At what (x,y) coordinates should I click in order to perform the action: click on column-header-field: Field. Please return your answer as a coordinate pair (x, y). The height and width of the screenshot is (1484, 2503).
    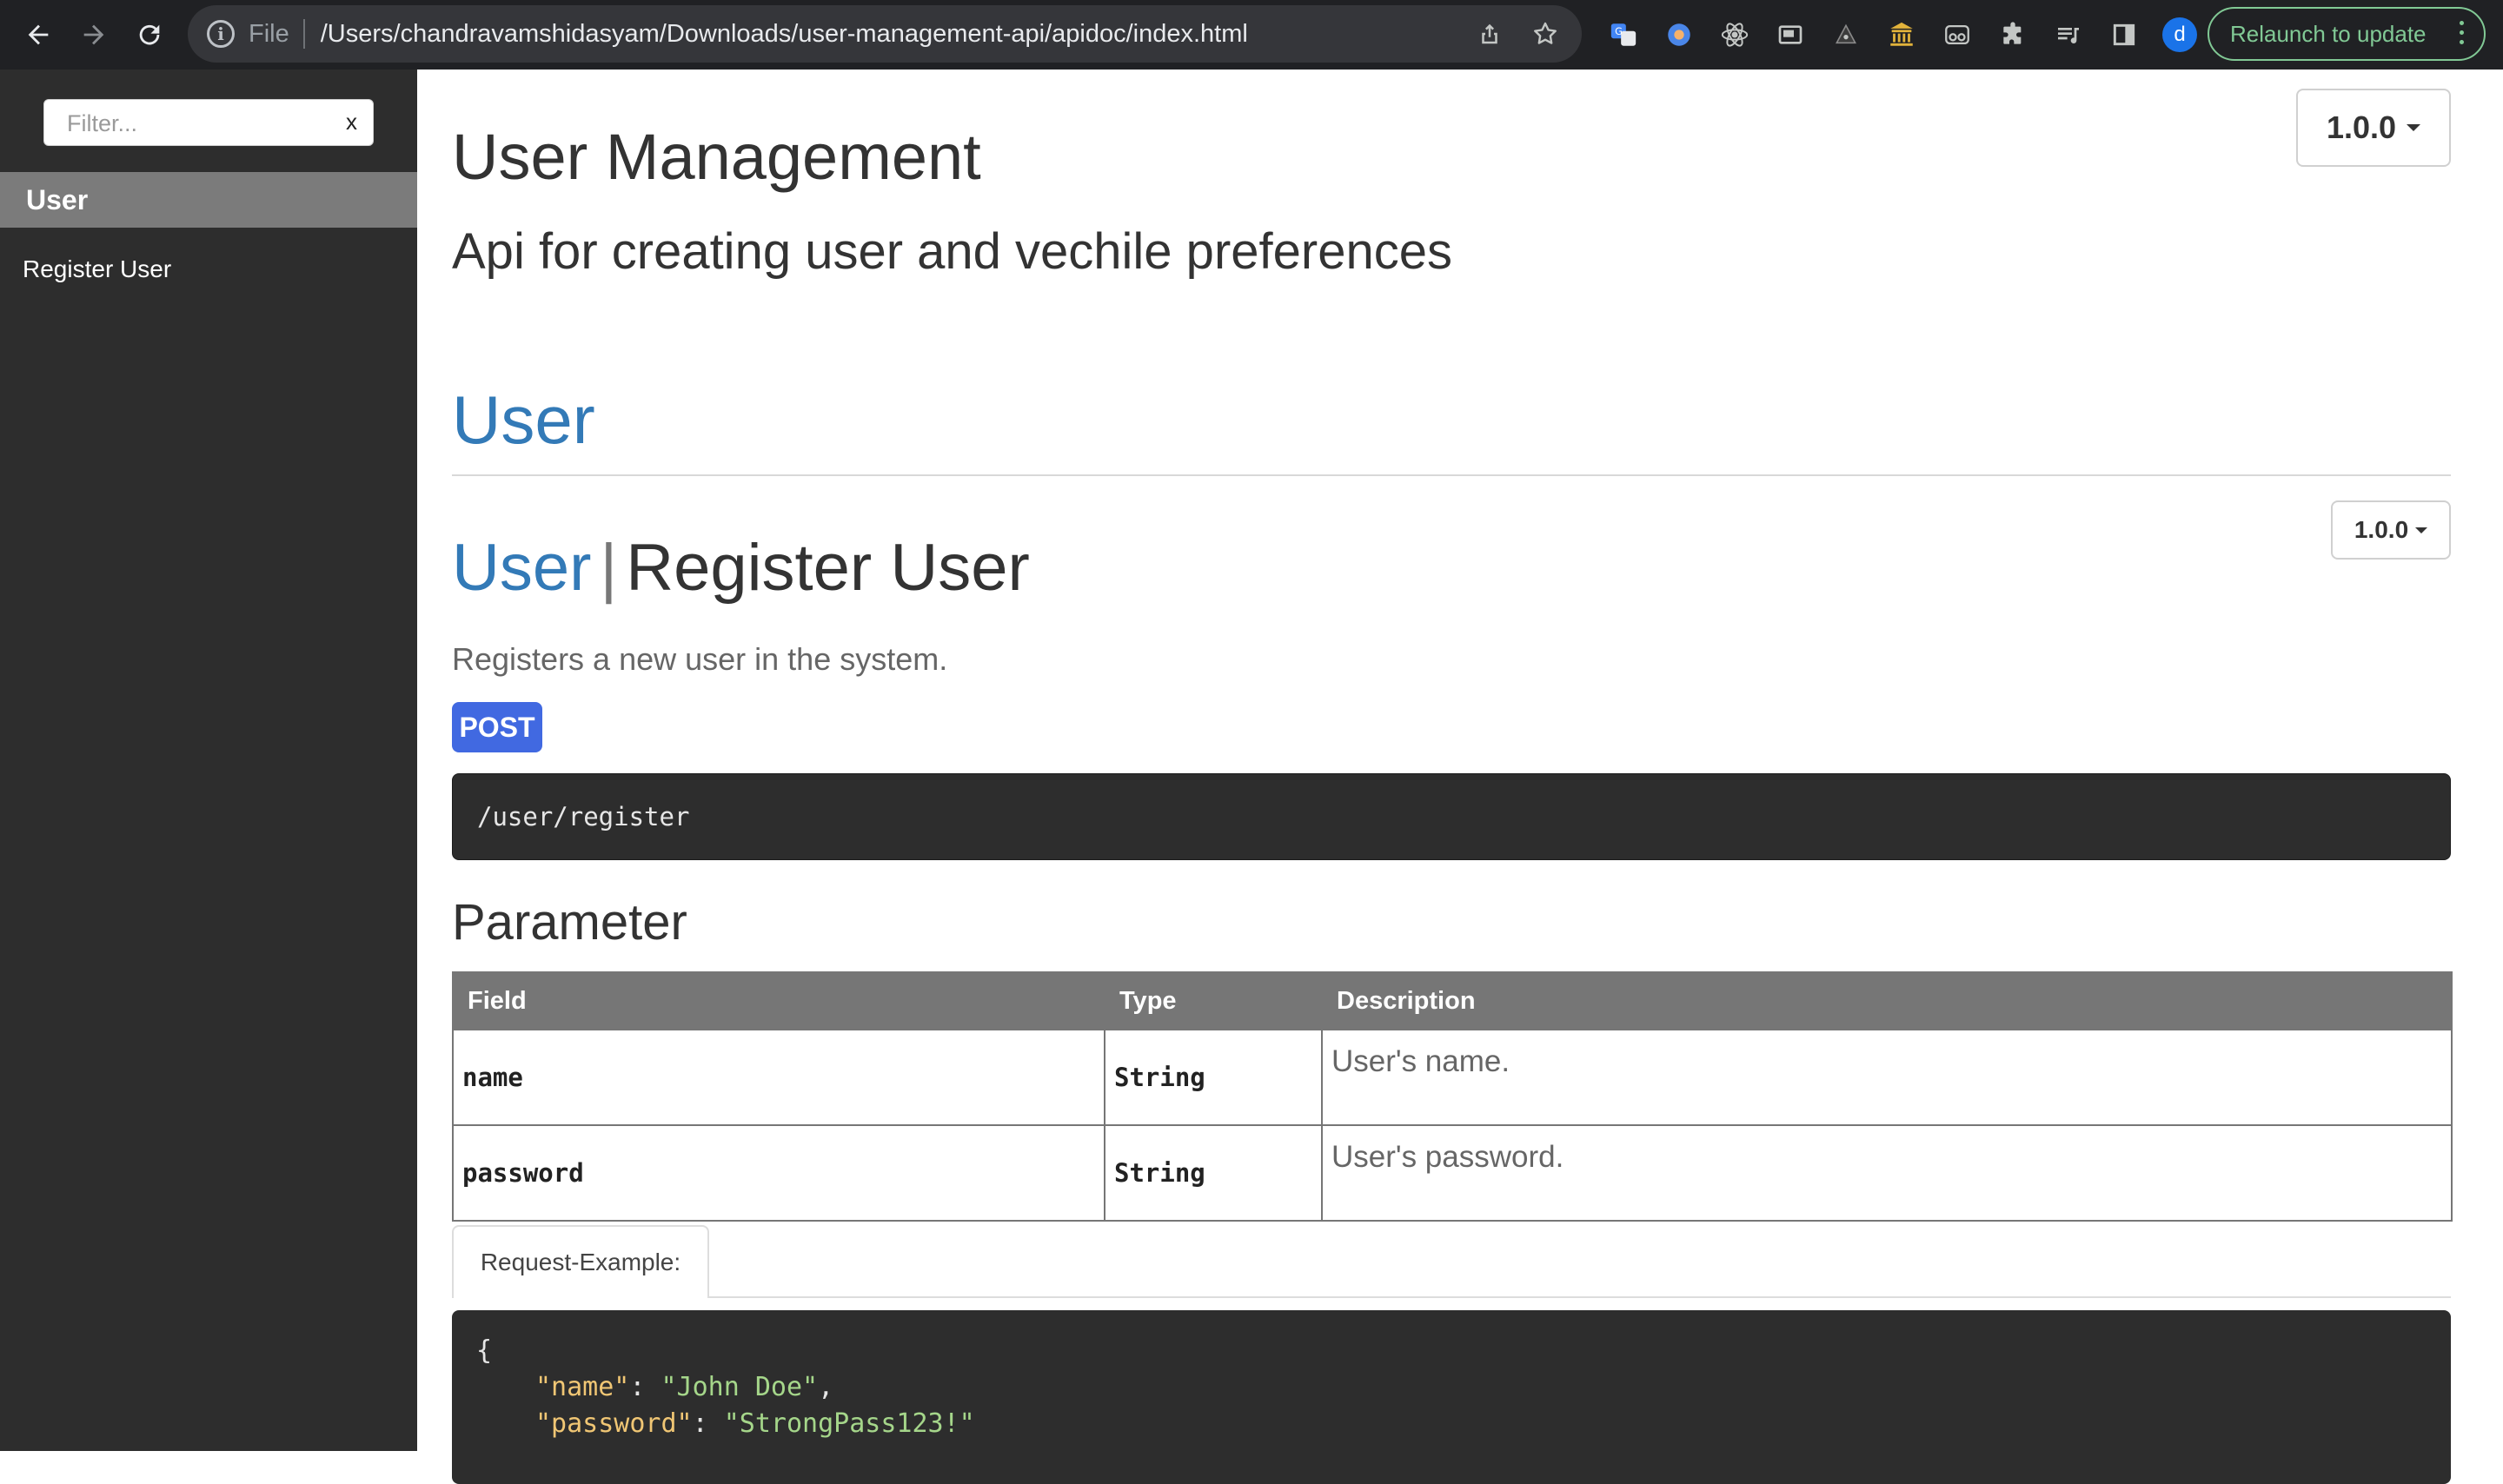
    Looking at the image, I should click on (778, 1000).